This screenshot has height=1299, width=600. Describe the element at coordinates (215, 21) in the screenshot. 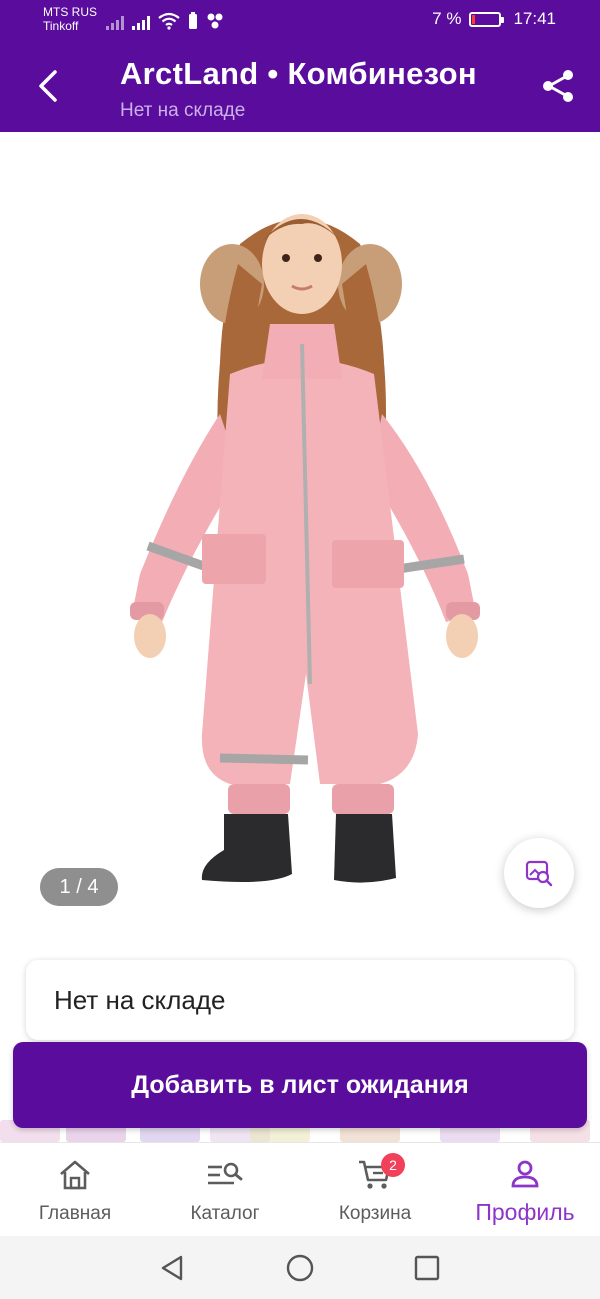

I see `app-notification-icon` at that location.